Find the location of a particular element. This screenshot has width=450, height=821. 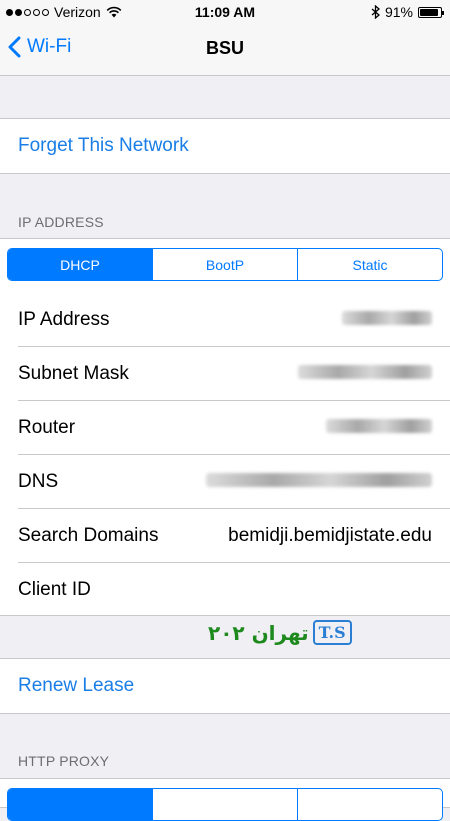

ip-address-header: IP ADDRESS is located at coordinates (61, 222).